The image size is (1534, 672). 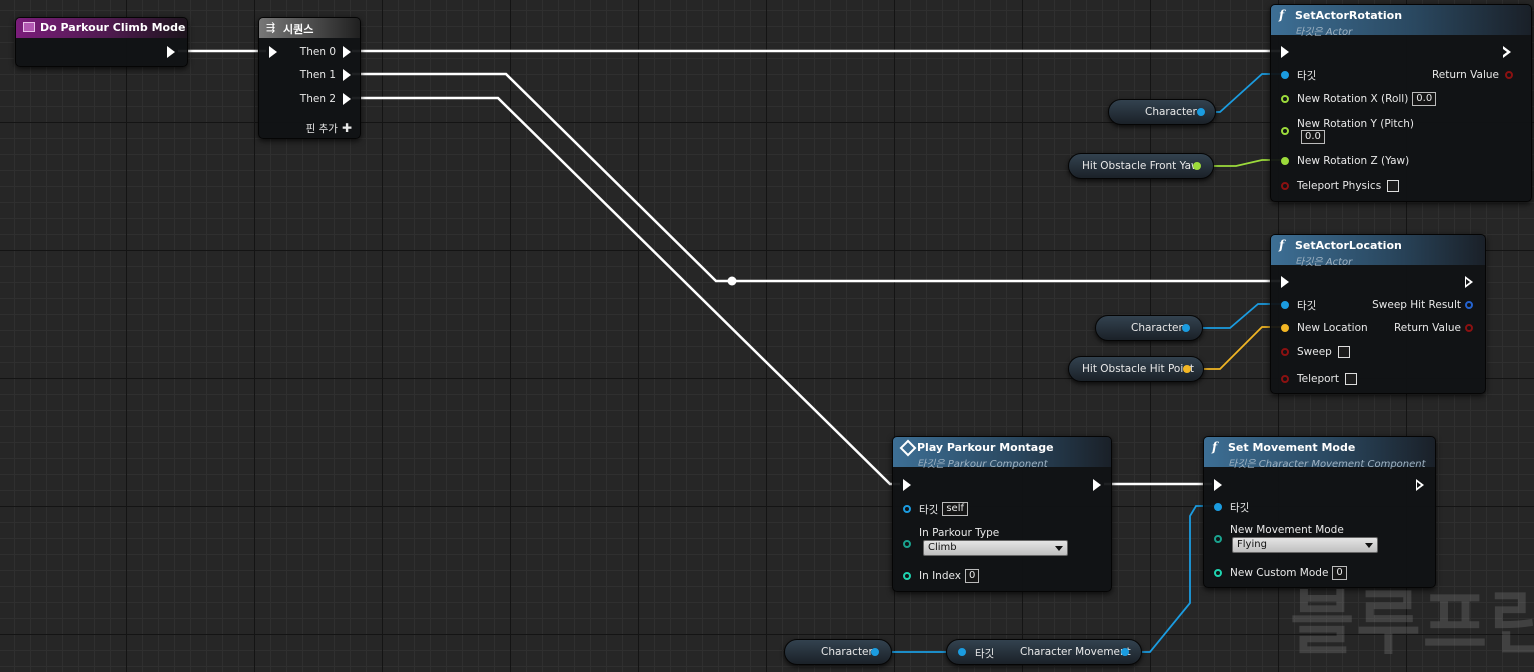 I want to click on set-location-teleport-checkbox, so click(x=1351, y=379).